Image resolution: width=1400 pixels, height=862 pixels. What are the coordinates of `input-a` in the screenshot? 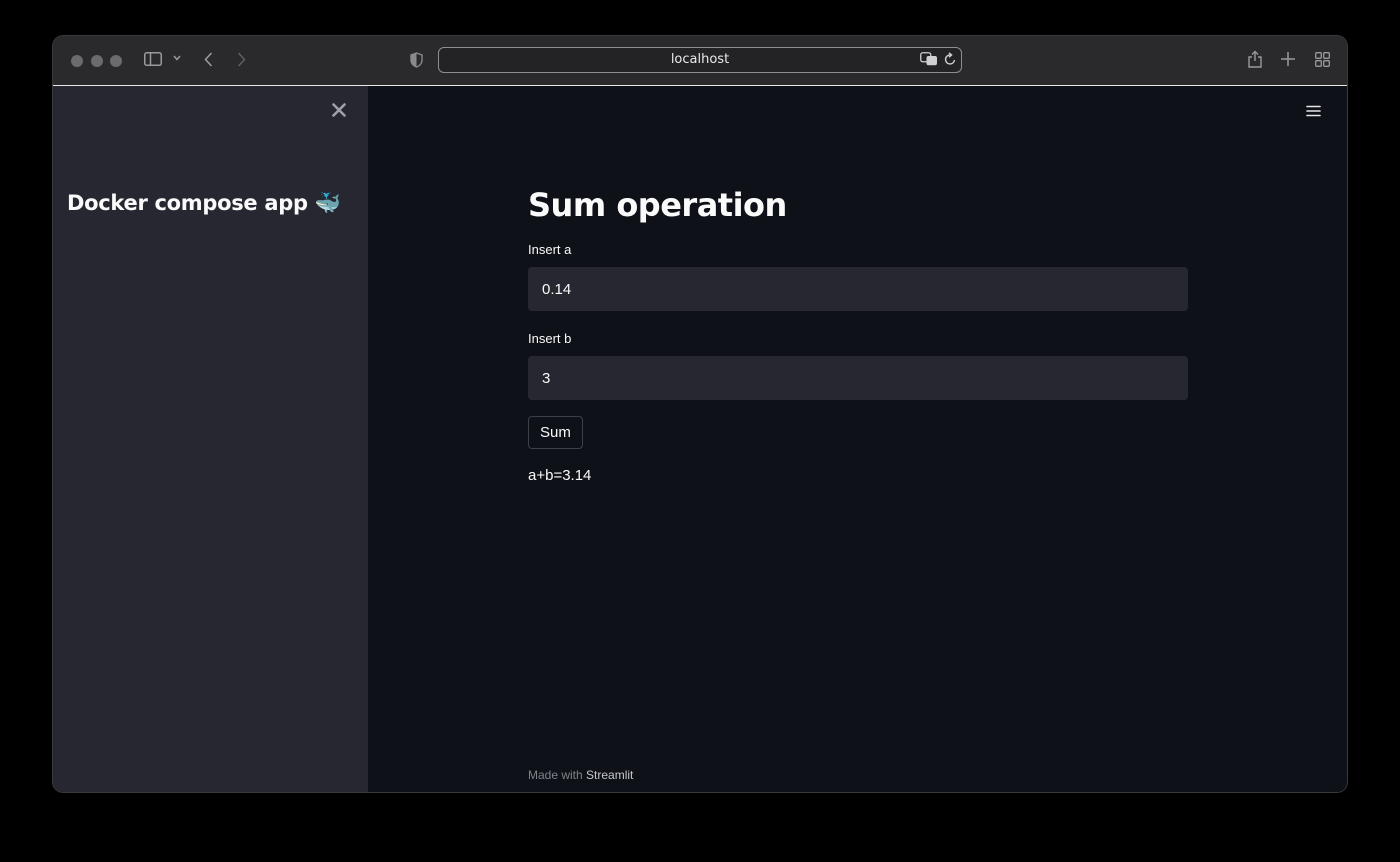 It's located at (858, 289).